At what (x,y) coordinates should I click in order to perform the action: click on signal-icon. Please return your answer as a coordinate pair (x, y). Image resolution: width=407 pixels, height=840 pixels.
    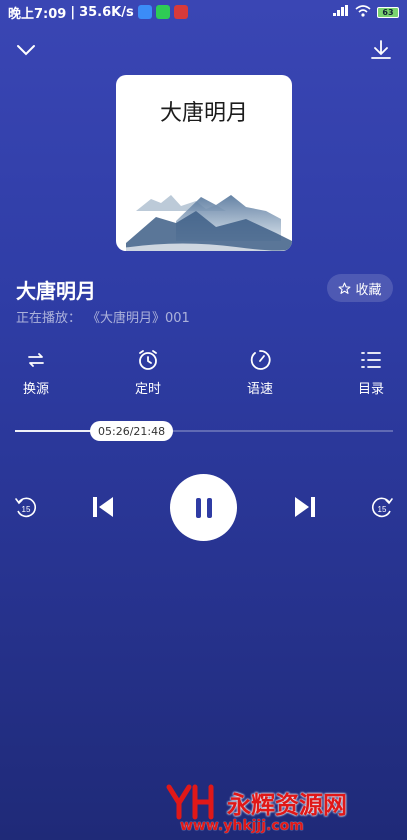
    Looking at the image, I should click on (341, 12).